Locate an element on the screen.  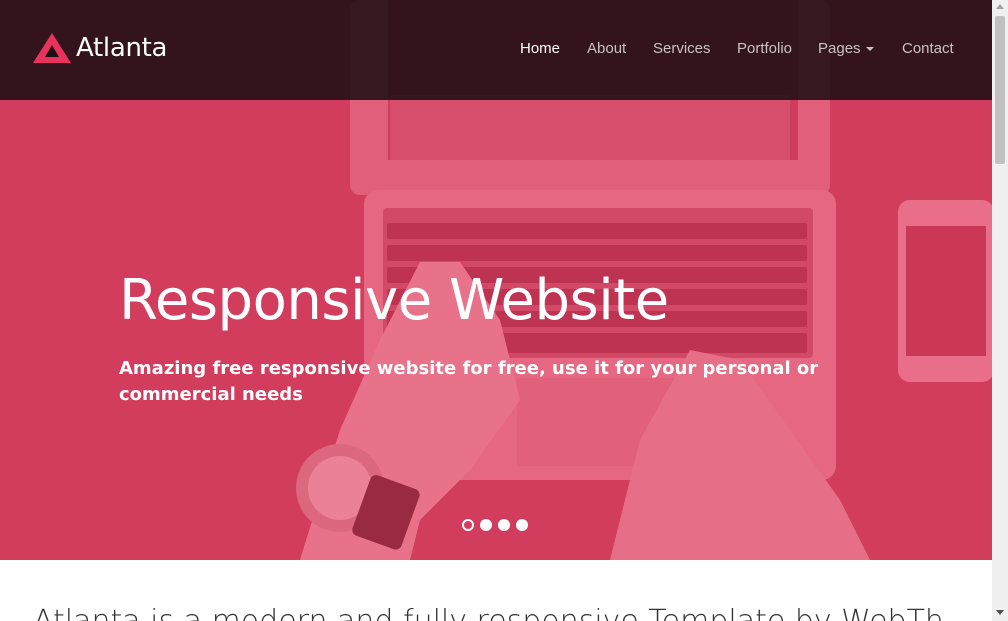
scroll-up-icon is located at coordinates (1000, 6).